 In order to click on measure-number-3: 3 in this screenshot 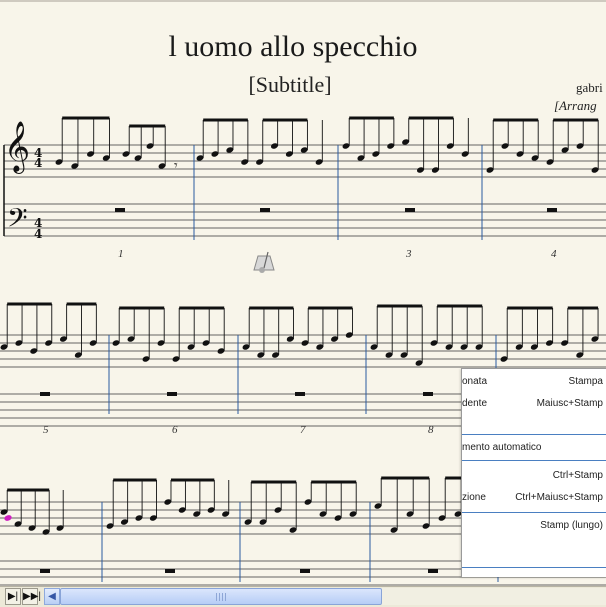, I will do `click(409, 254)`.